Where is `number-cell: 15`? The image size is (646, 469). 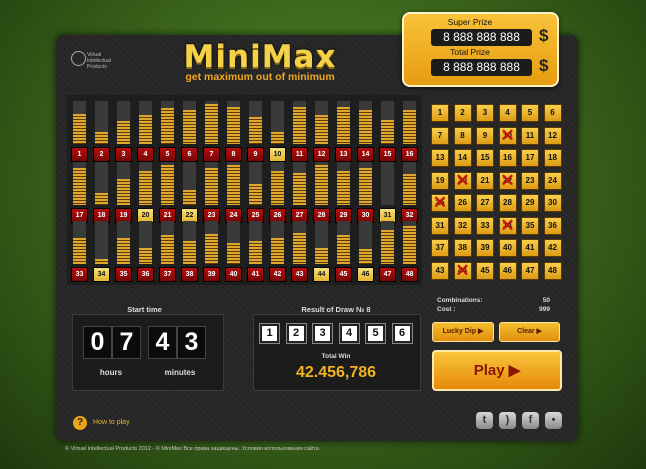
number-cell: 15 is located at coordinates (485, 158).